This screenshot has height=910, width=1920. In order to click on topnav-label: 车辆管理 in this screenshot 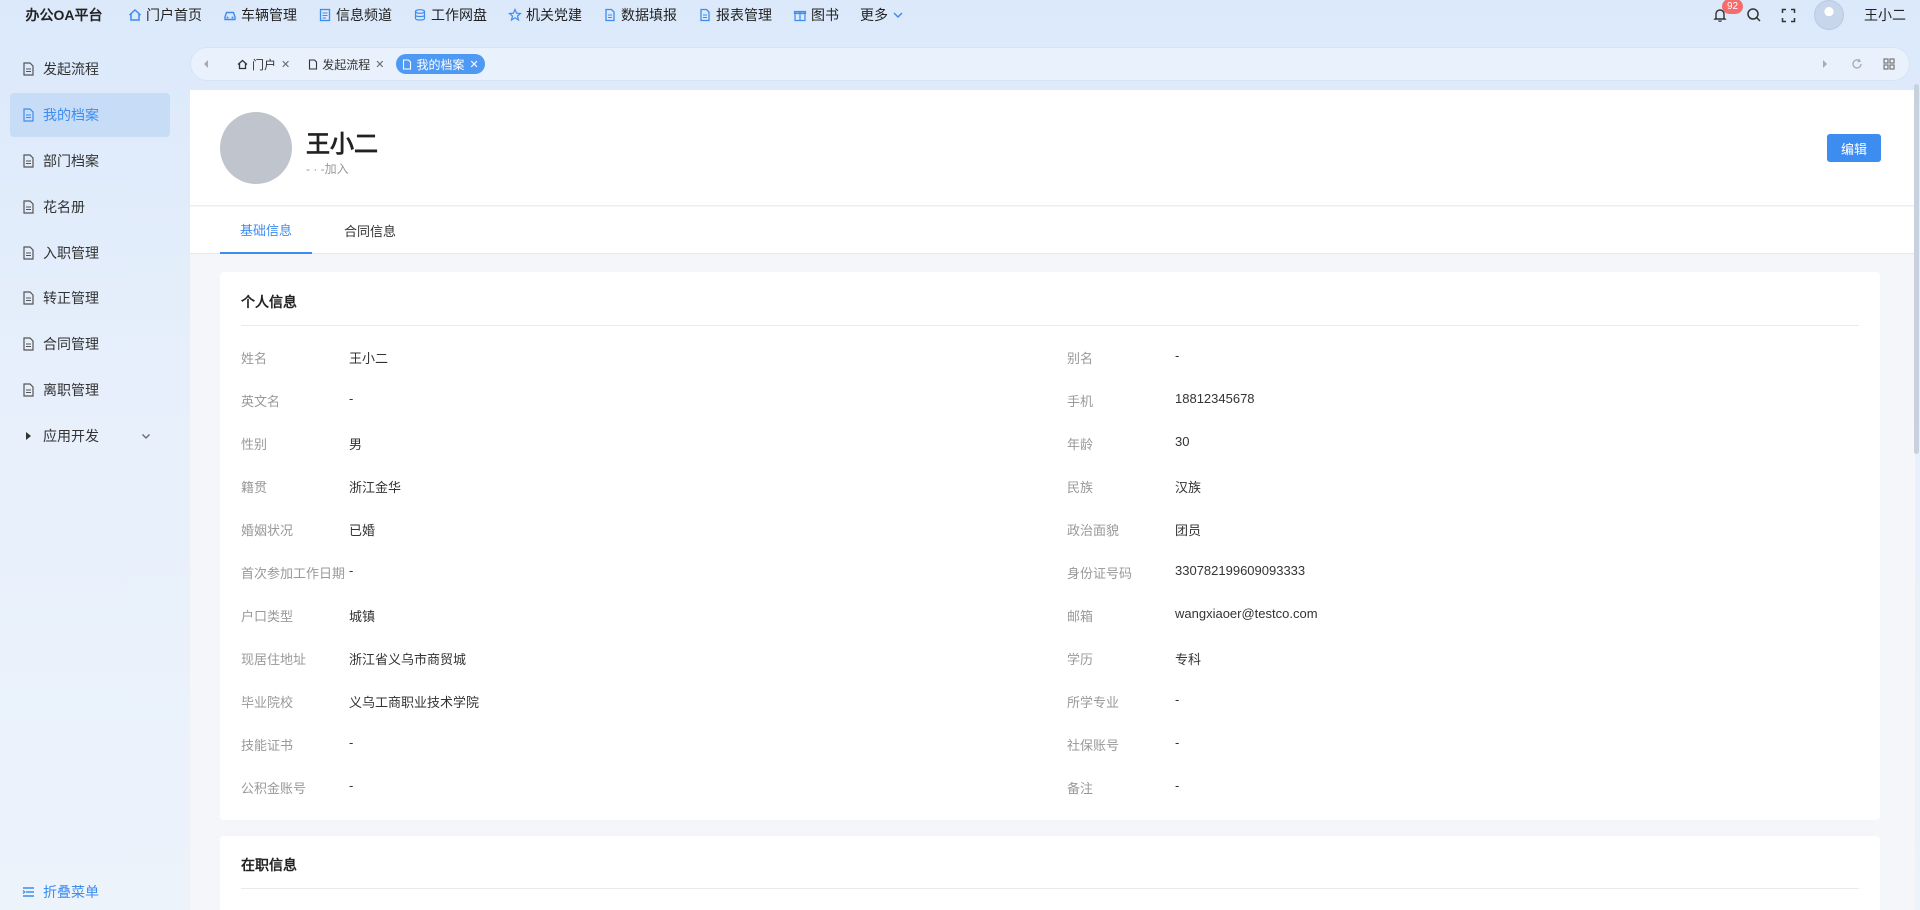, I will do `click(269, 15)`.